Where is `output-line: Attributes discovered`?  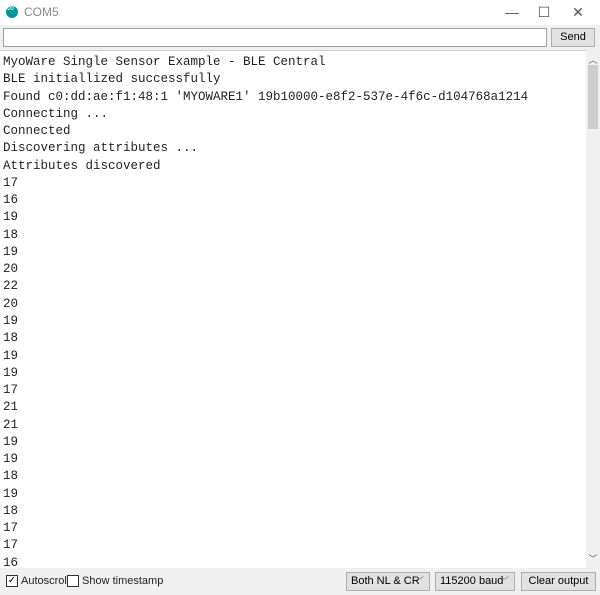
output-line: Attributes discovered is located at coordinates (82, 165).